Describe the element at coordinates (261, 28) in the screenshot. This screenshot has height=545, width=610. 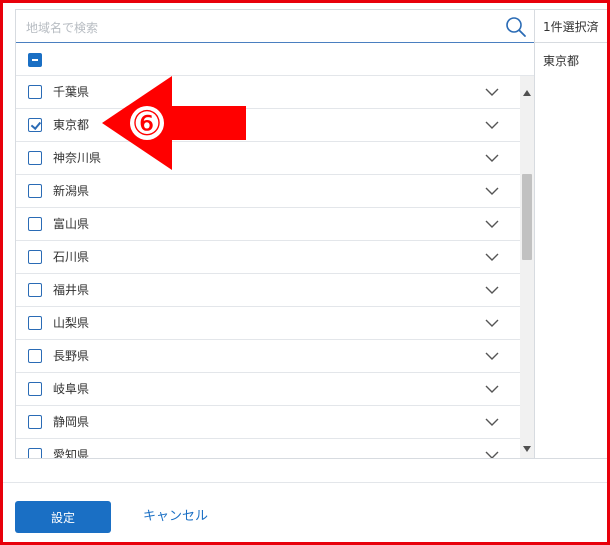
I see `search-input` at that location.